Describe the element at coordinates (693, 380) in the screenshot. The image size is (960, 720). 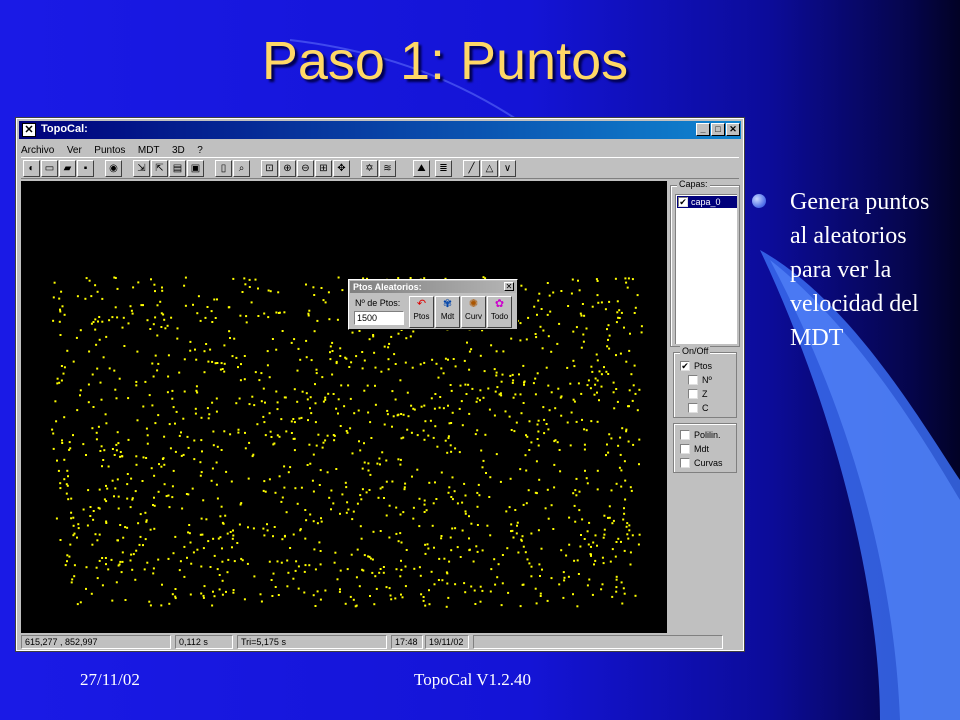
I see `numero-checkbox` at that location.